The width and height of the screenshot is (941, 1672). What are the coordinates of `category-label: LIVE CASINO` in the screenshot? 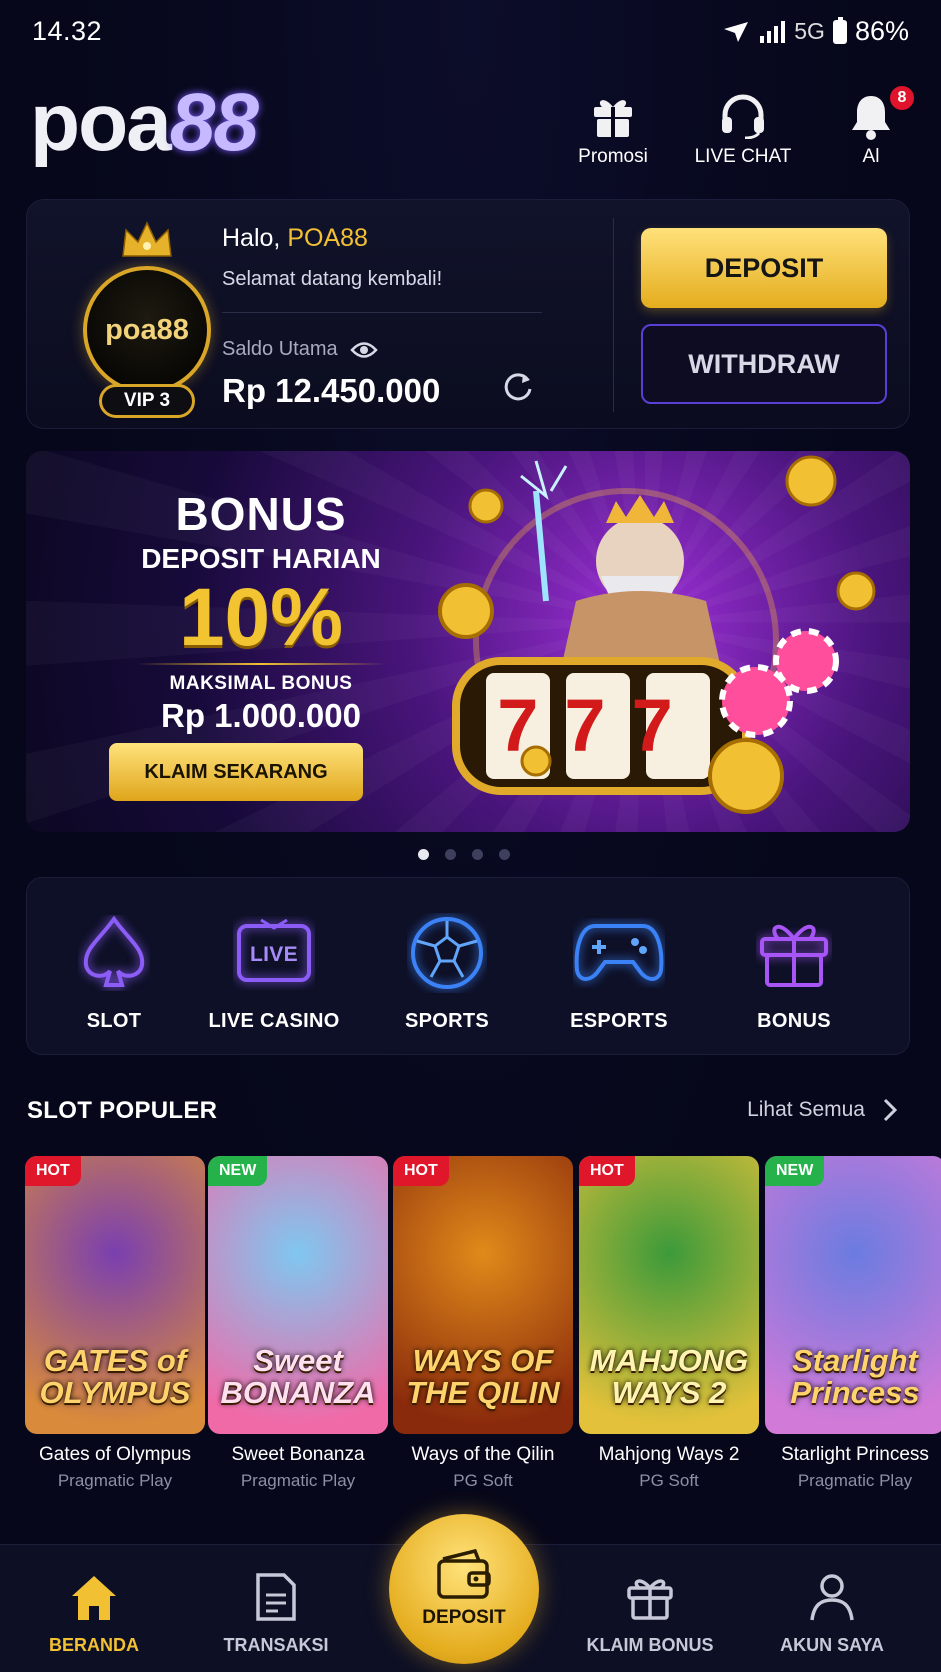 It's located at (274, 1021).